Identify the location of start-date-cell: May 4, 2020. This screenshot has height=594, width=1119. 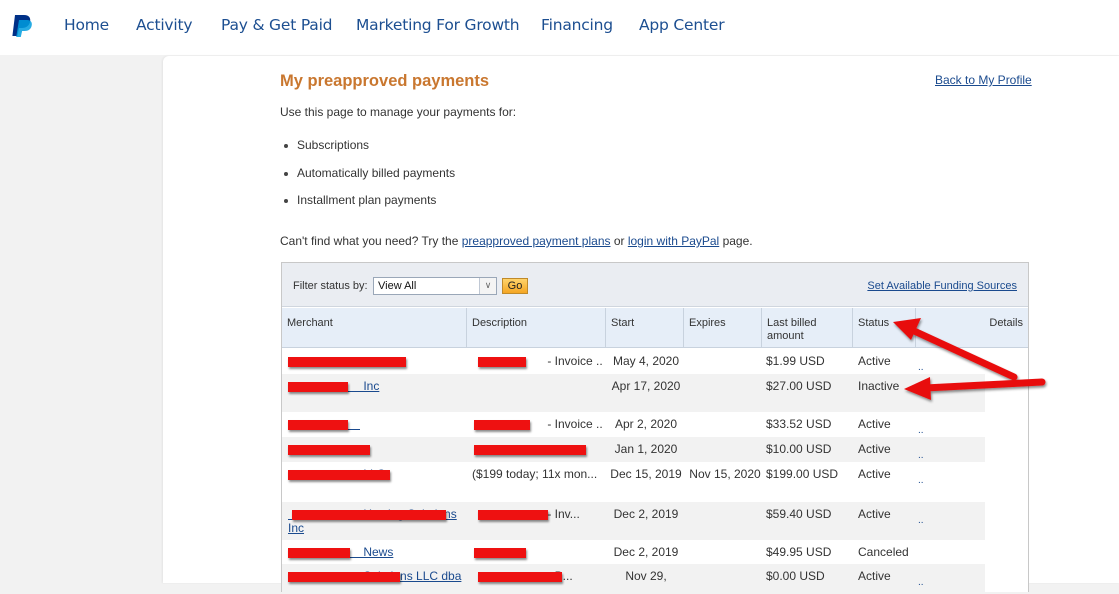
(646, 361).